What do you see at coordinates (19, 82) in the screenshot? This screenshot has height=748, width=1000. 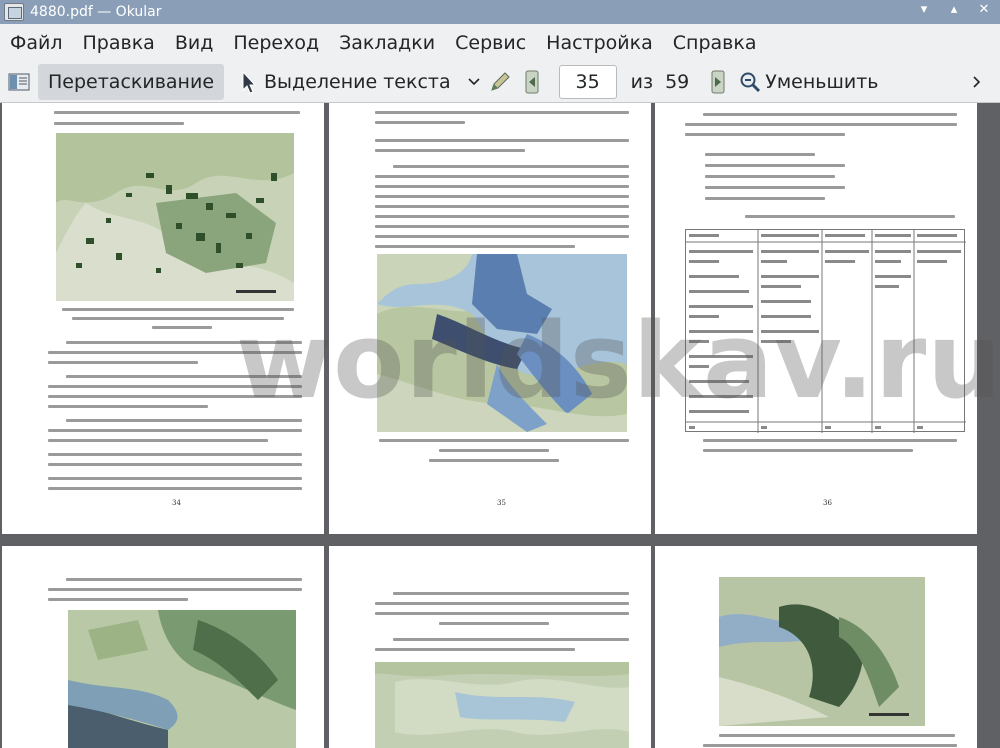 I see `sidebar-toggle-icon` at bounding box center [19, 82].